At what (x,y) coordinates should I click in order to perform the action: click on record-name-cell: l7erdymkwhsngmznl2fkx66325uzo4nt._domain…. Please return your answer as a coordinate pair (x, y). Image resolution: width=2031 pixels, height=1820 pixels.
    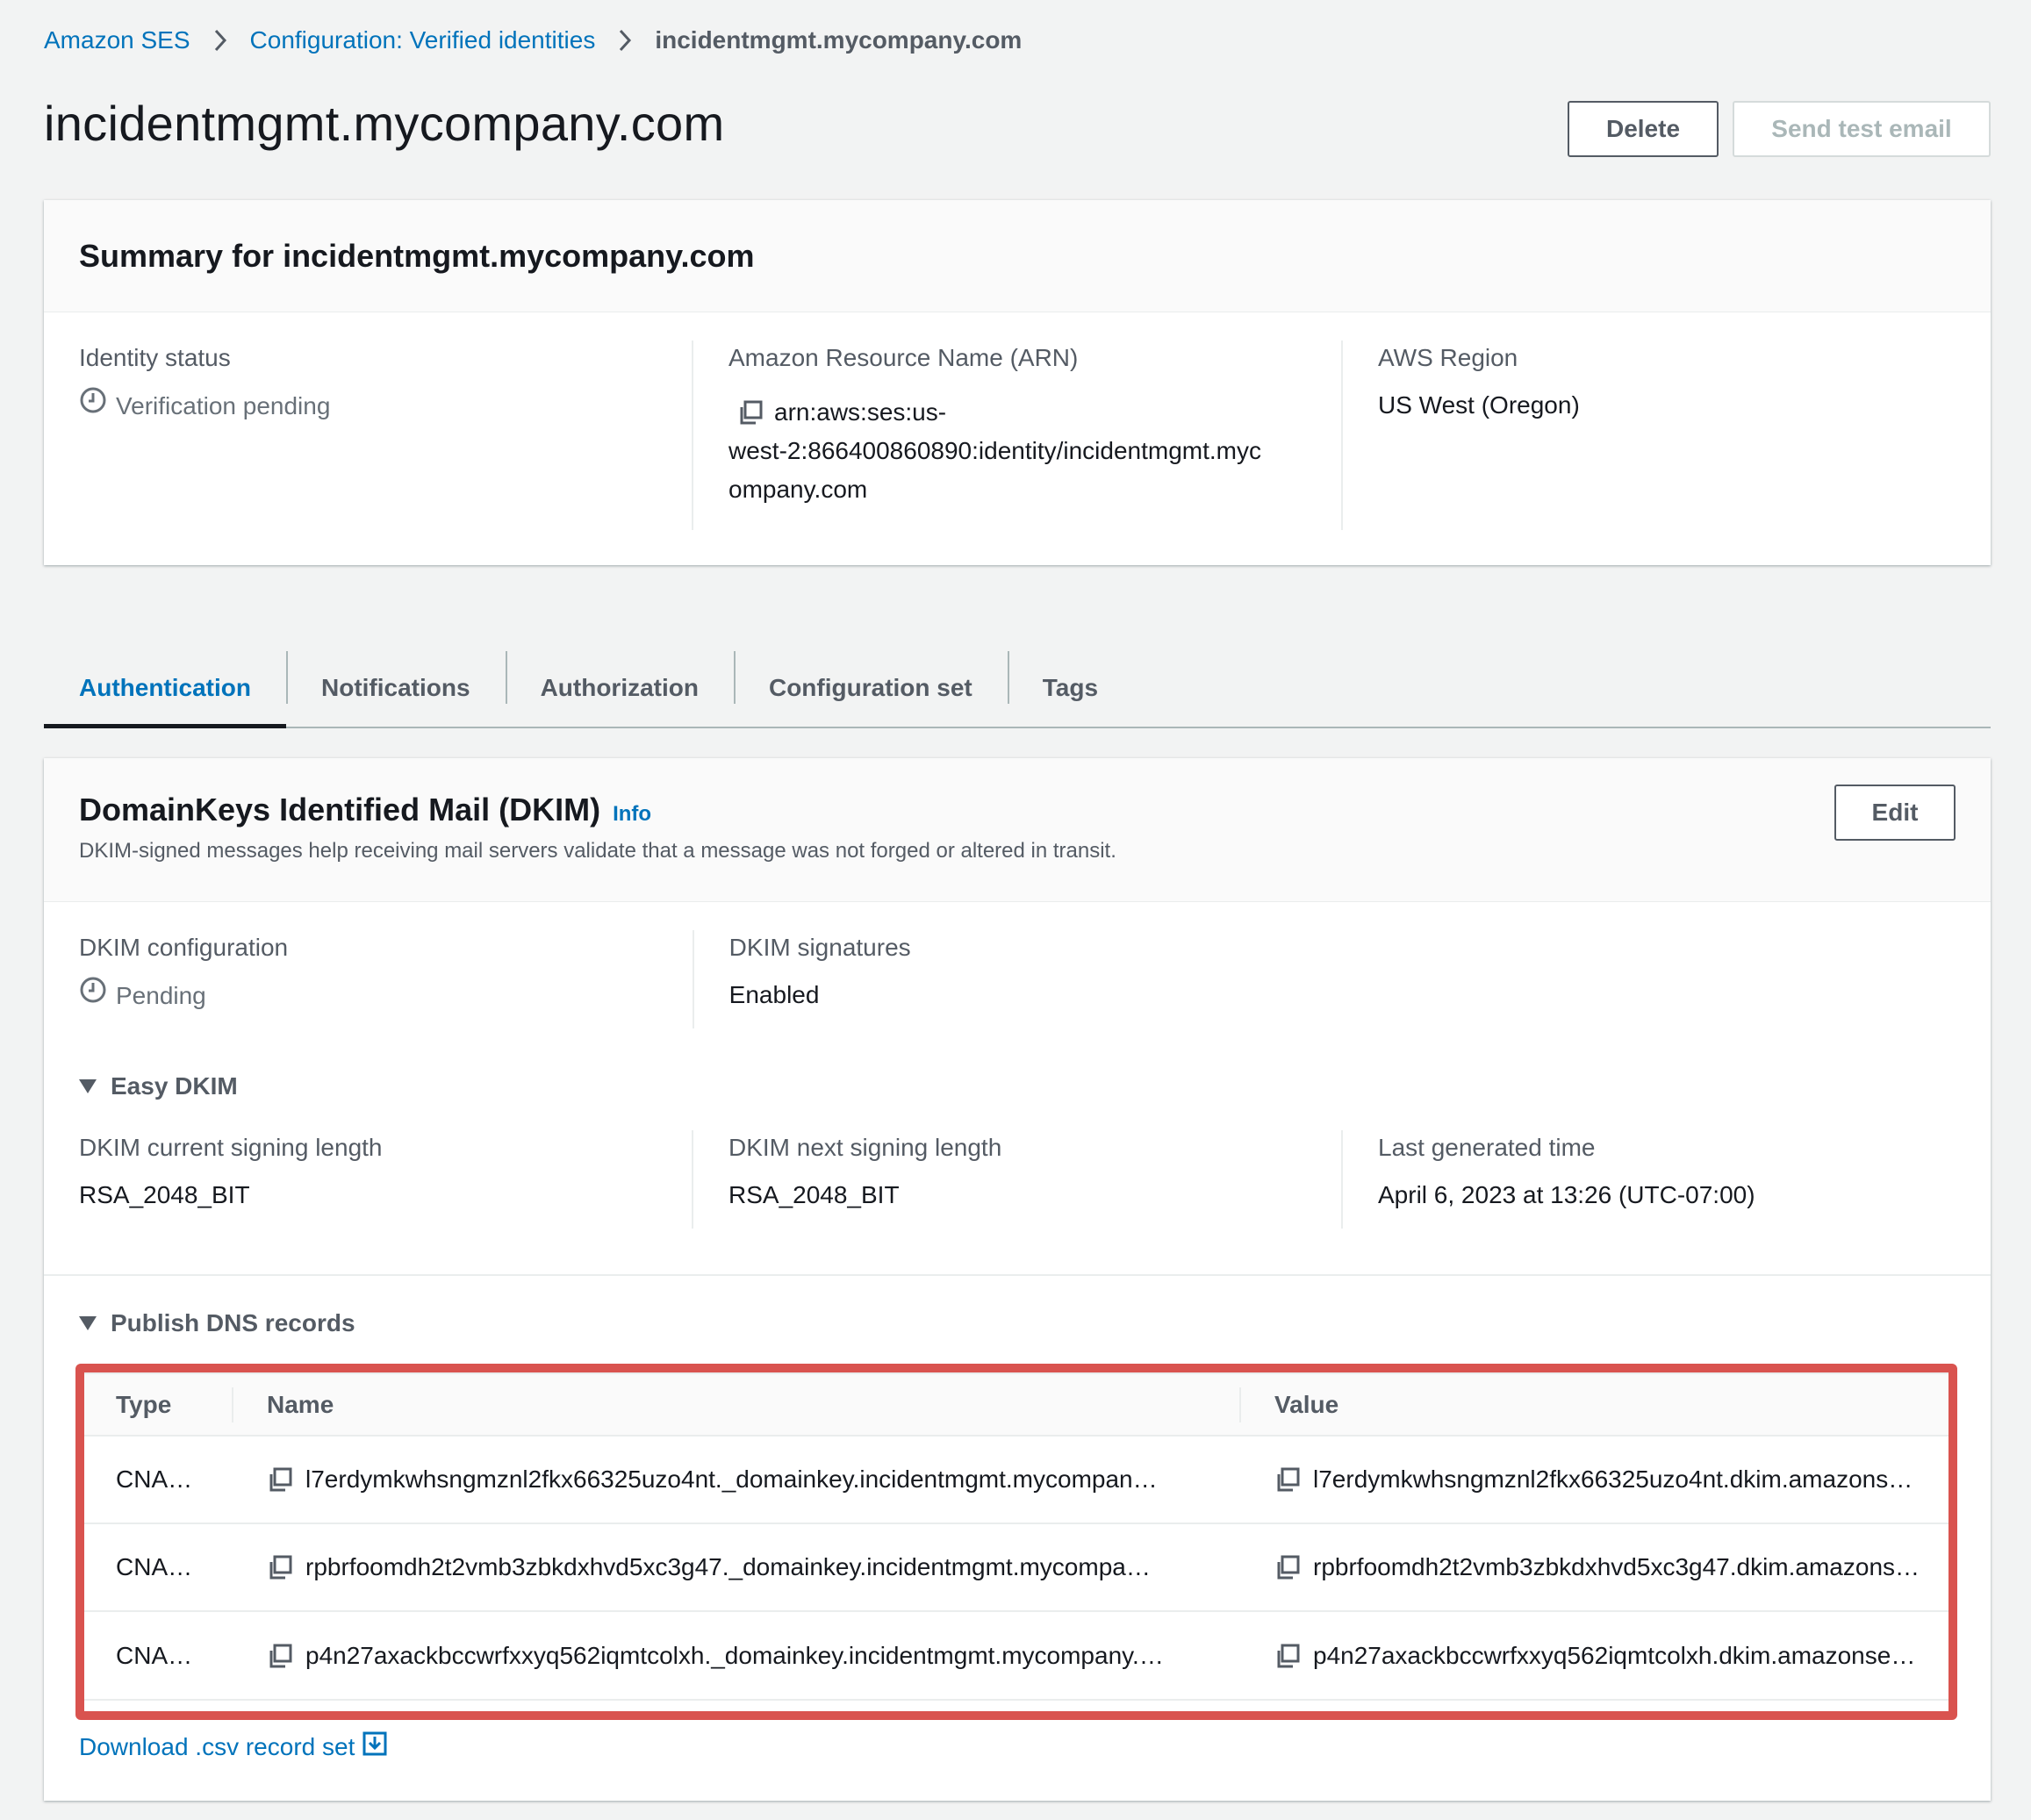
    Looking at the image, I should click on (735, 1480).